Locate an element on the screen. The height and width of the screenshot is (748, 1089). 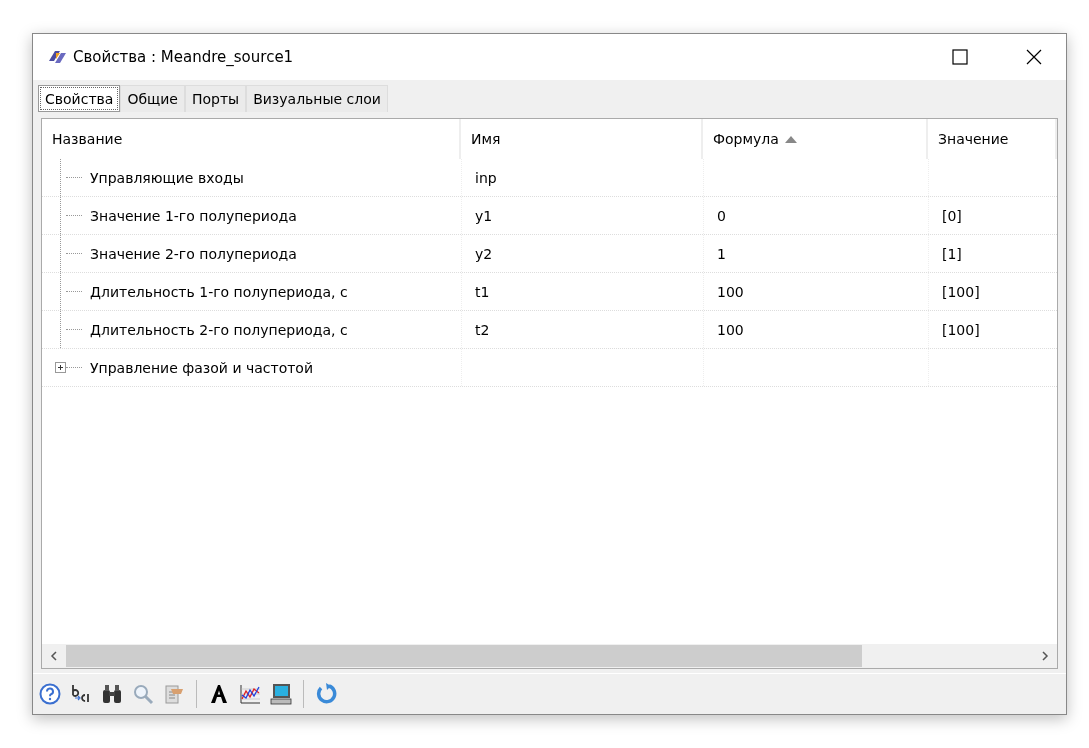
property-name: Значение 1-го полупериода is located at coordinates (193, 215).